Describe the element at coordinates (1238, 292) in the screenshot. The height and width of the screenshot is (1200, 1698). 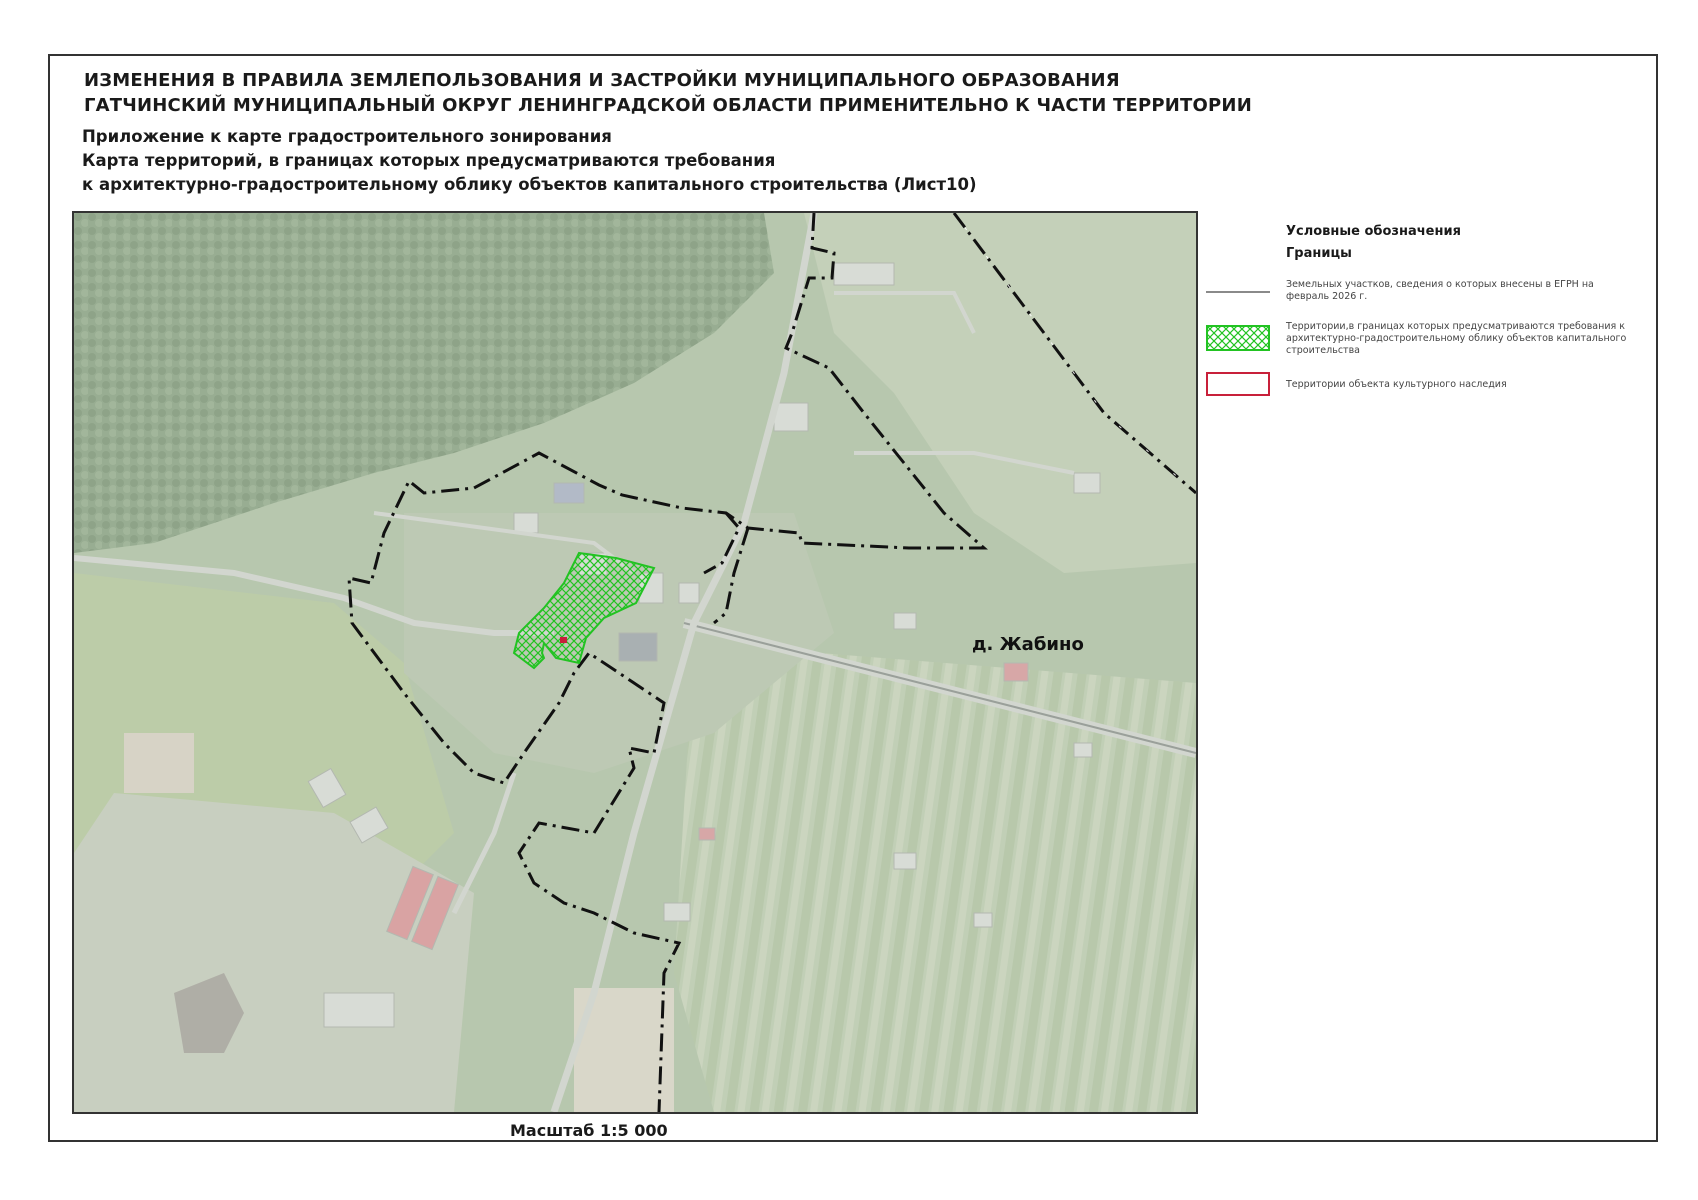
I see `legend-symbol-parcel-line` at that location.